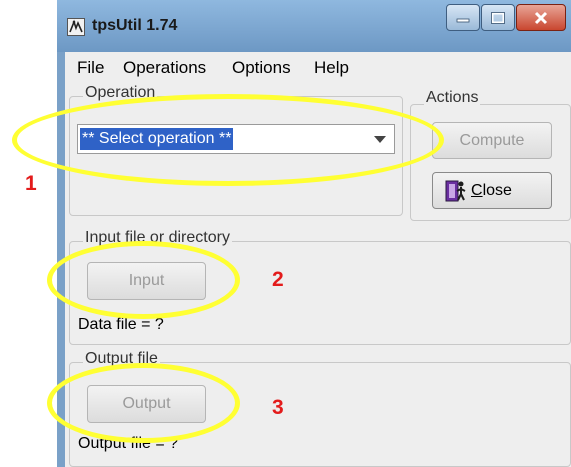 The height and width of the screenshot is (467, 571). Describe the element at coordinates (455, 191) in the screenshot. I see `door-exit-icon` at that location.